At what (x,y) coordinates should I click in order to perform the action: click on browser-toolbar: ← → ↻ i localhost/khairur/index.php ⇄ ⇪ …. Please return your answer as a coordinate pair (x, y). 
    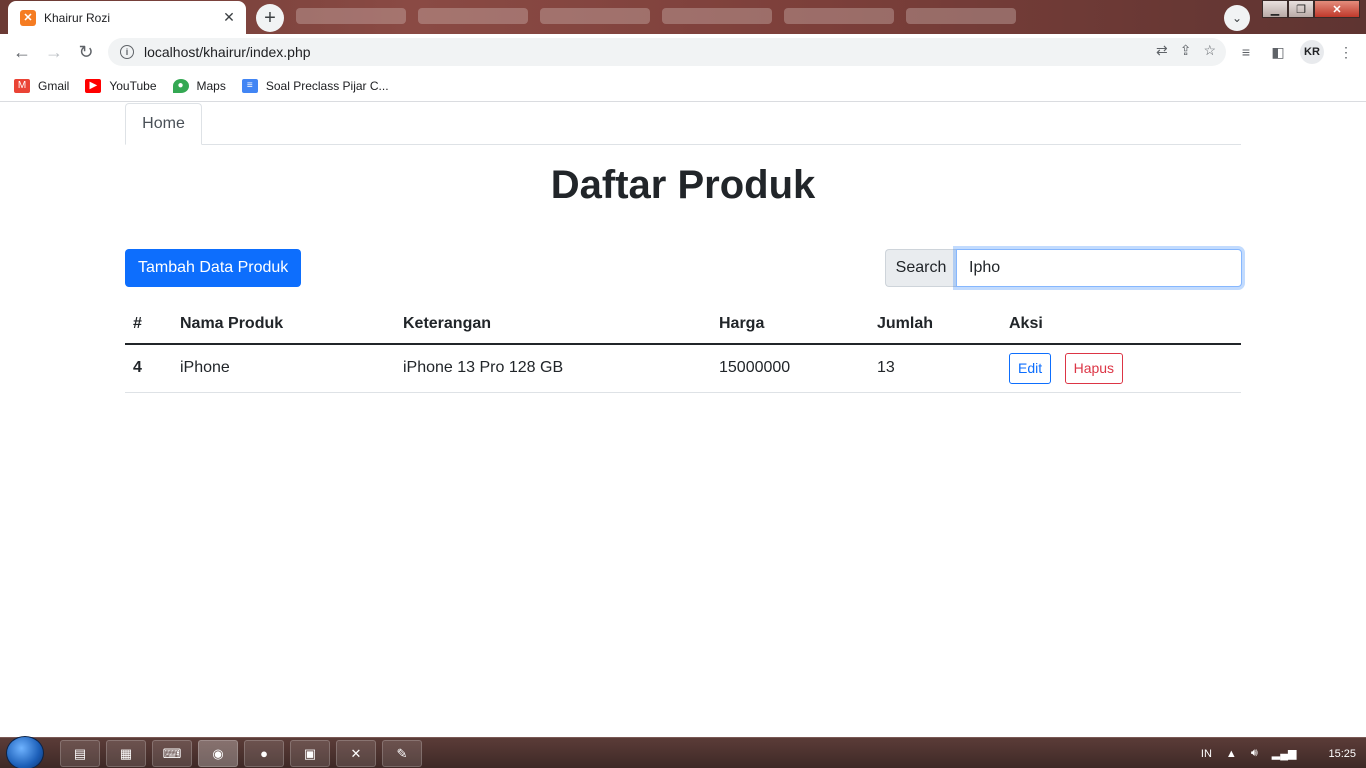
    Looking at the image, I should click on (683, 52).